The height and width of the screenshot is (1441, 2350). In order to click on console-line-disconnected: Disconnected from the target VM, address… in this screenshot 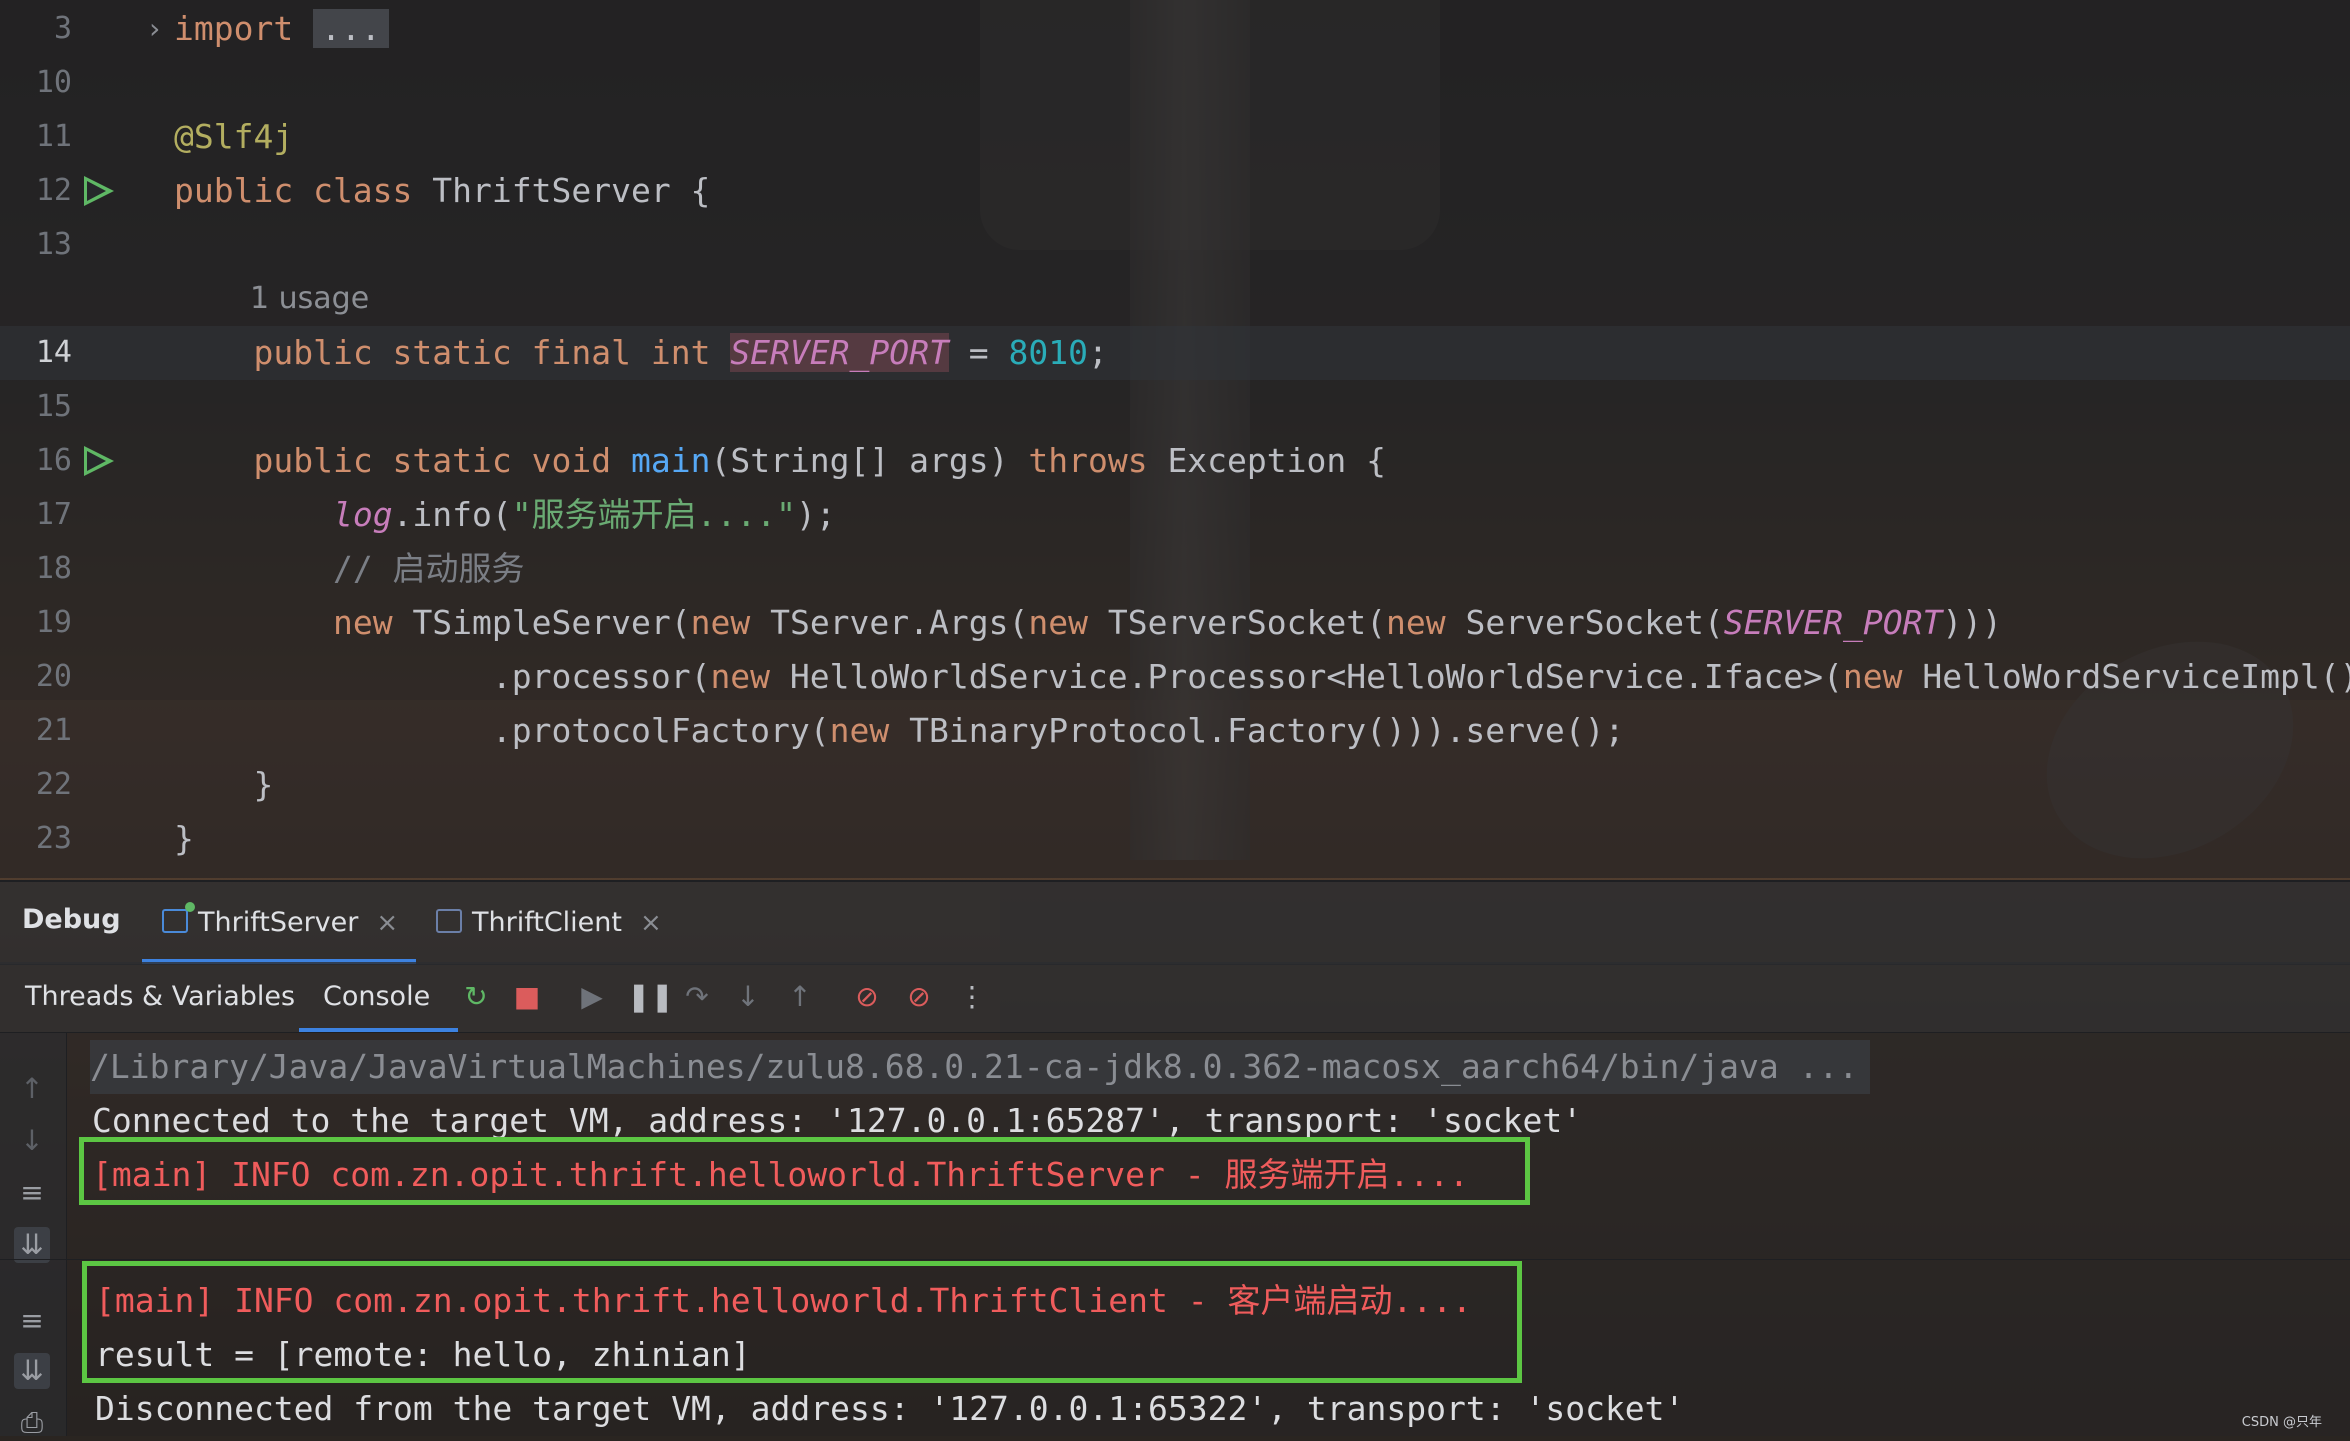, I will do `click(890, 1408)`.